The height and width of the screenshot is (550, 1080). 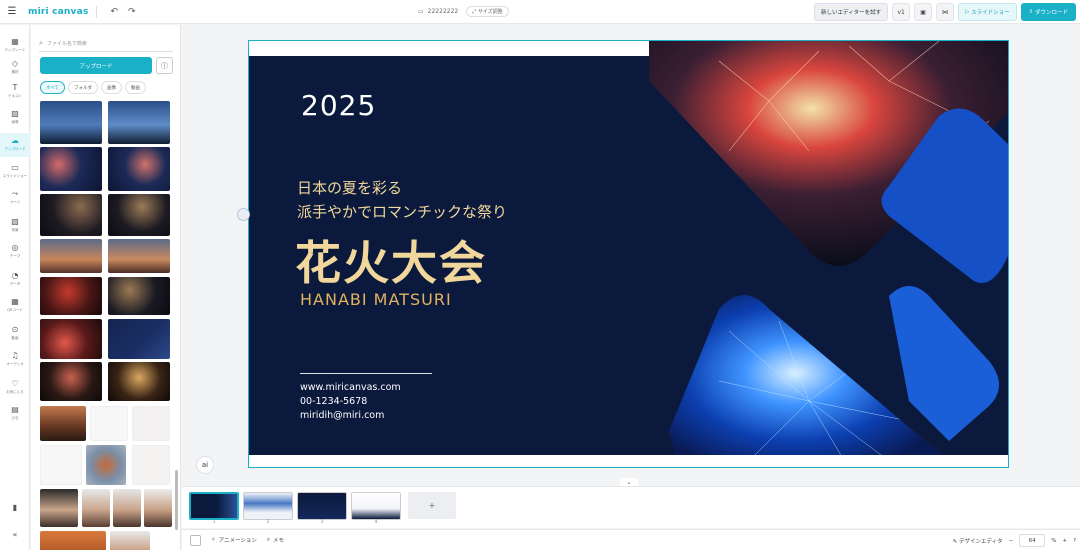 What do you see at coordinates (349, 187) in the screenshot?
I see `slide-tagline-1: 日本の夏を彩る` at bounding box center [349, 187].